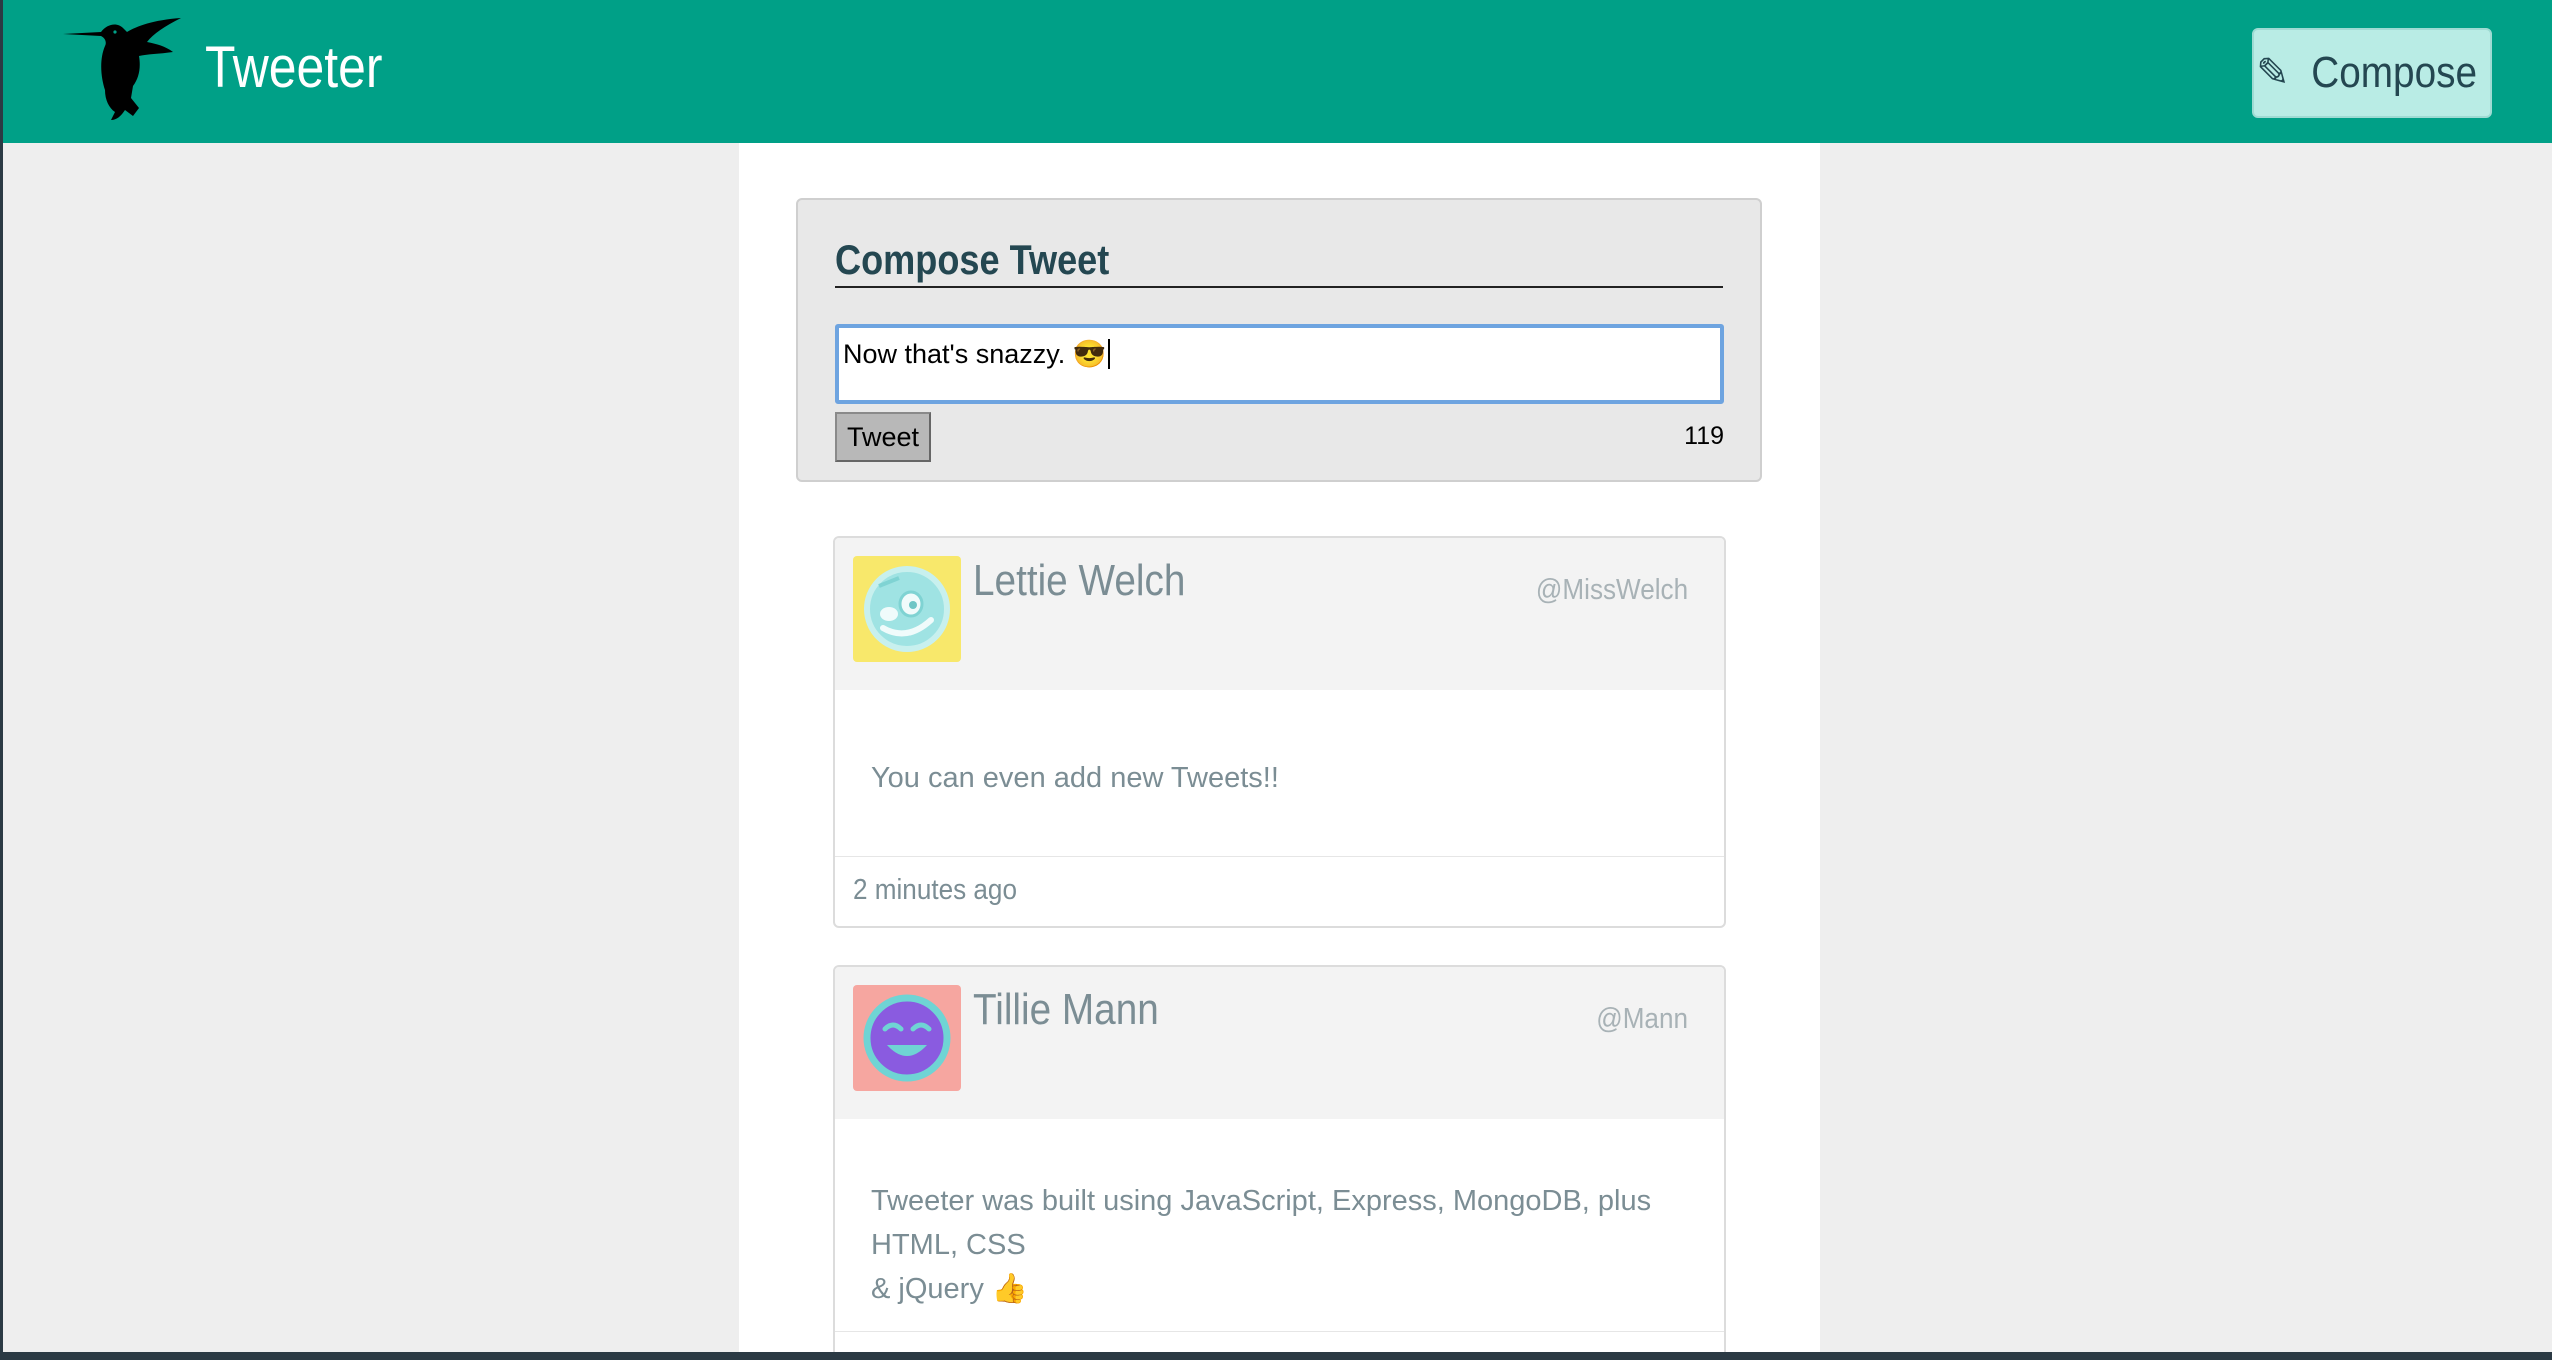 The width and height of the screenshot is (2552, 1360). What do you see at coordinates (1279, 364) in the screenshot?
I see `tweet-text-input: Now that's snazzy. 😎` at bounding box center [1279, 364].